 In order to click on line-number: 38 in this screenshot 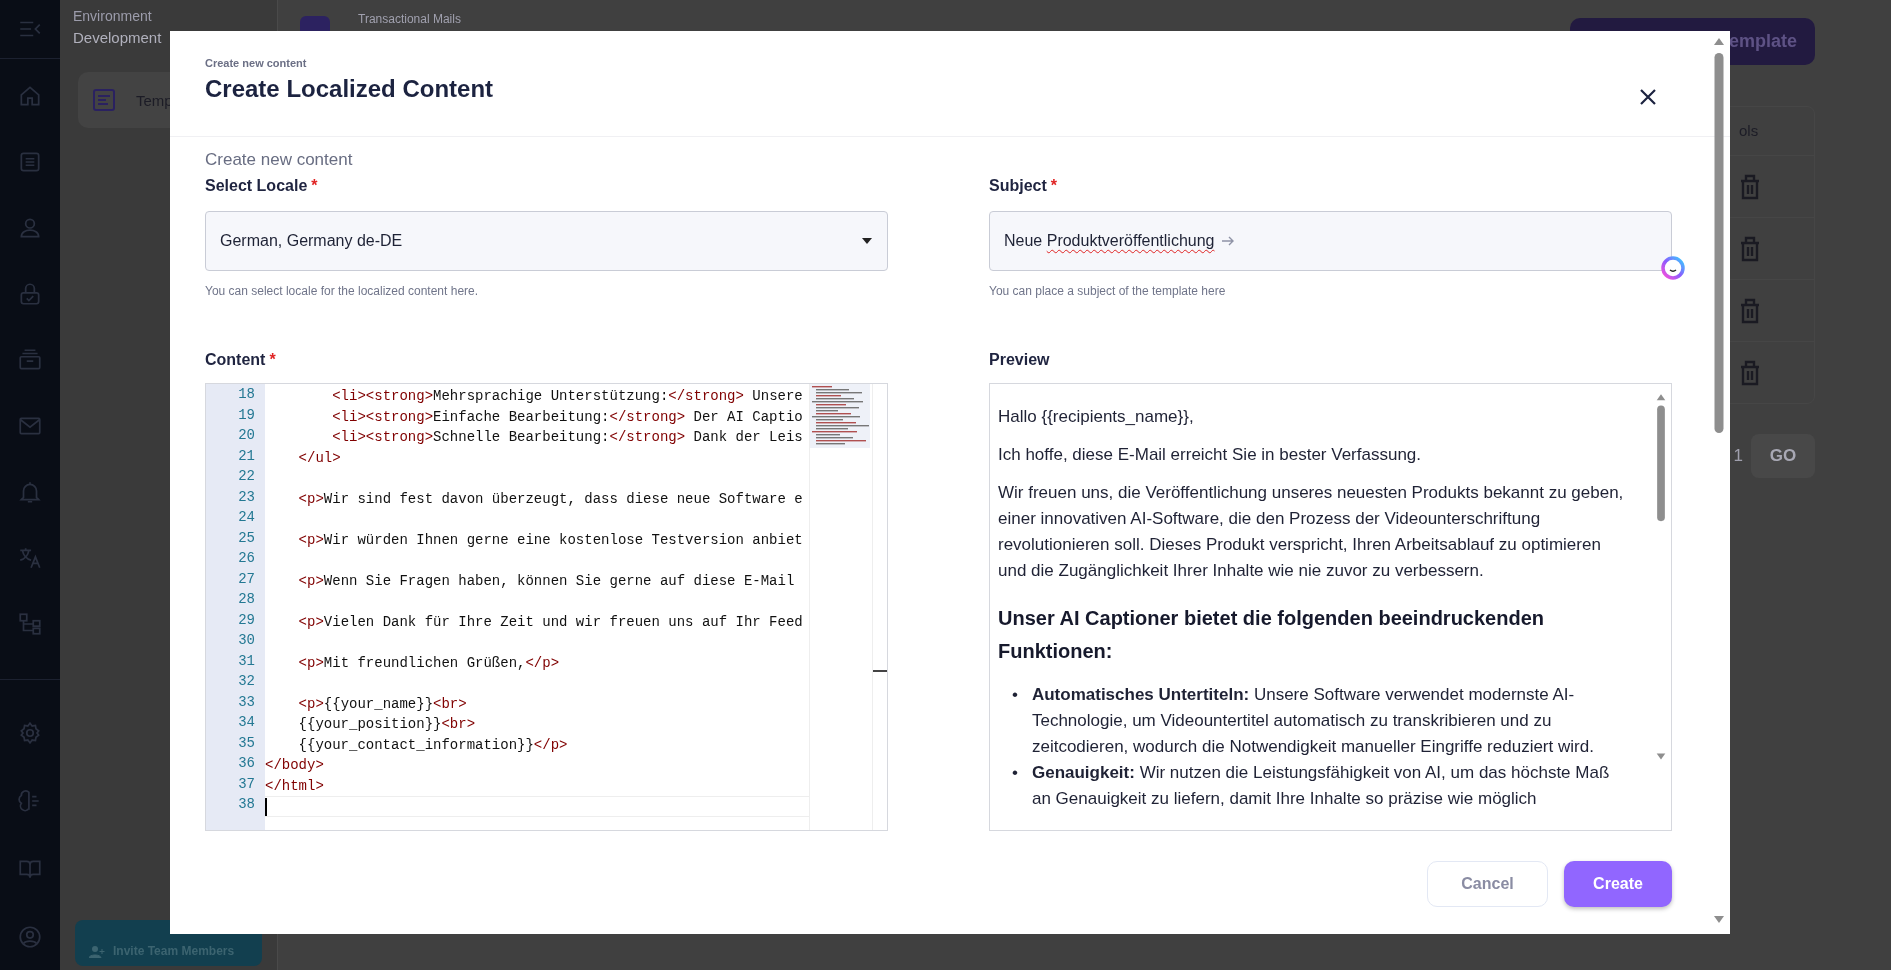, I will do `click(246, 804)`.